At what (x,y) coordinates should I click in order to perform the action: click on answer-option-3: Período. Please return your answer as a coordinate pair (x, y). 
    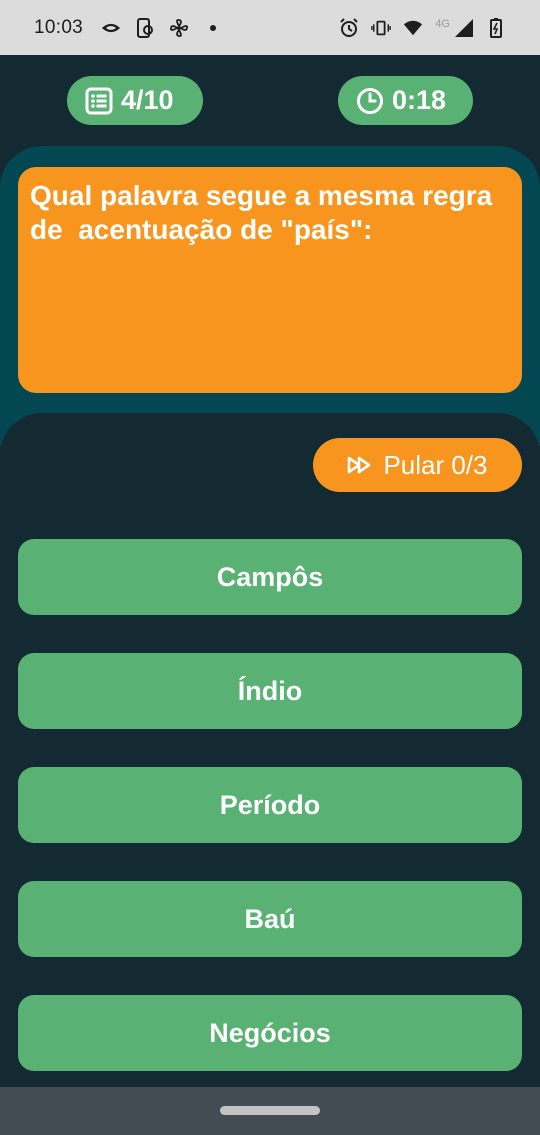
    Looking at the image, I should click on (270, 805).